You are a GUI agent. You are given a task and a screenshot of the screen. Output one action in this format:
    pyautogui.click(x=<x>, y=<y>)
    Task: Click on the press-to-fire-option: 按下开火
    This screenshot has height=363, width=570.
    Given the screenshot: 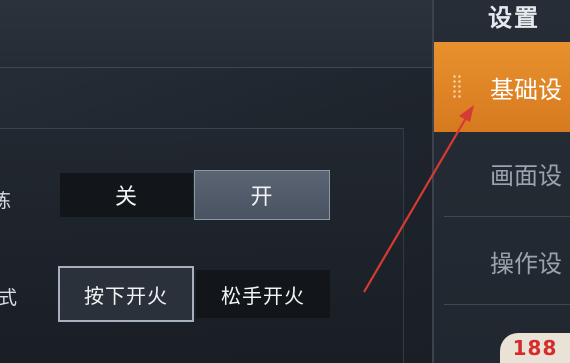 What is the action you would take?
    pyautogui.click(x=126, y=294)
    